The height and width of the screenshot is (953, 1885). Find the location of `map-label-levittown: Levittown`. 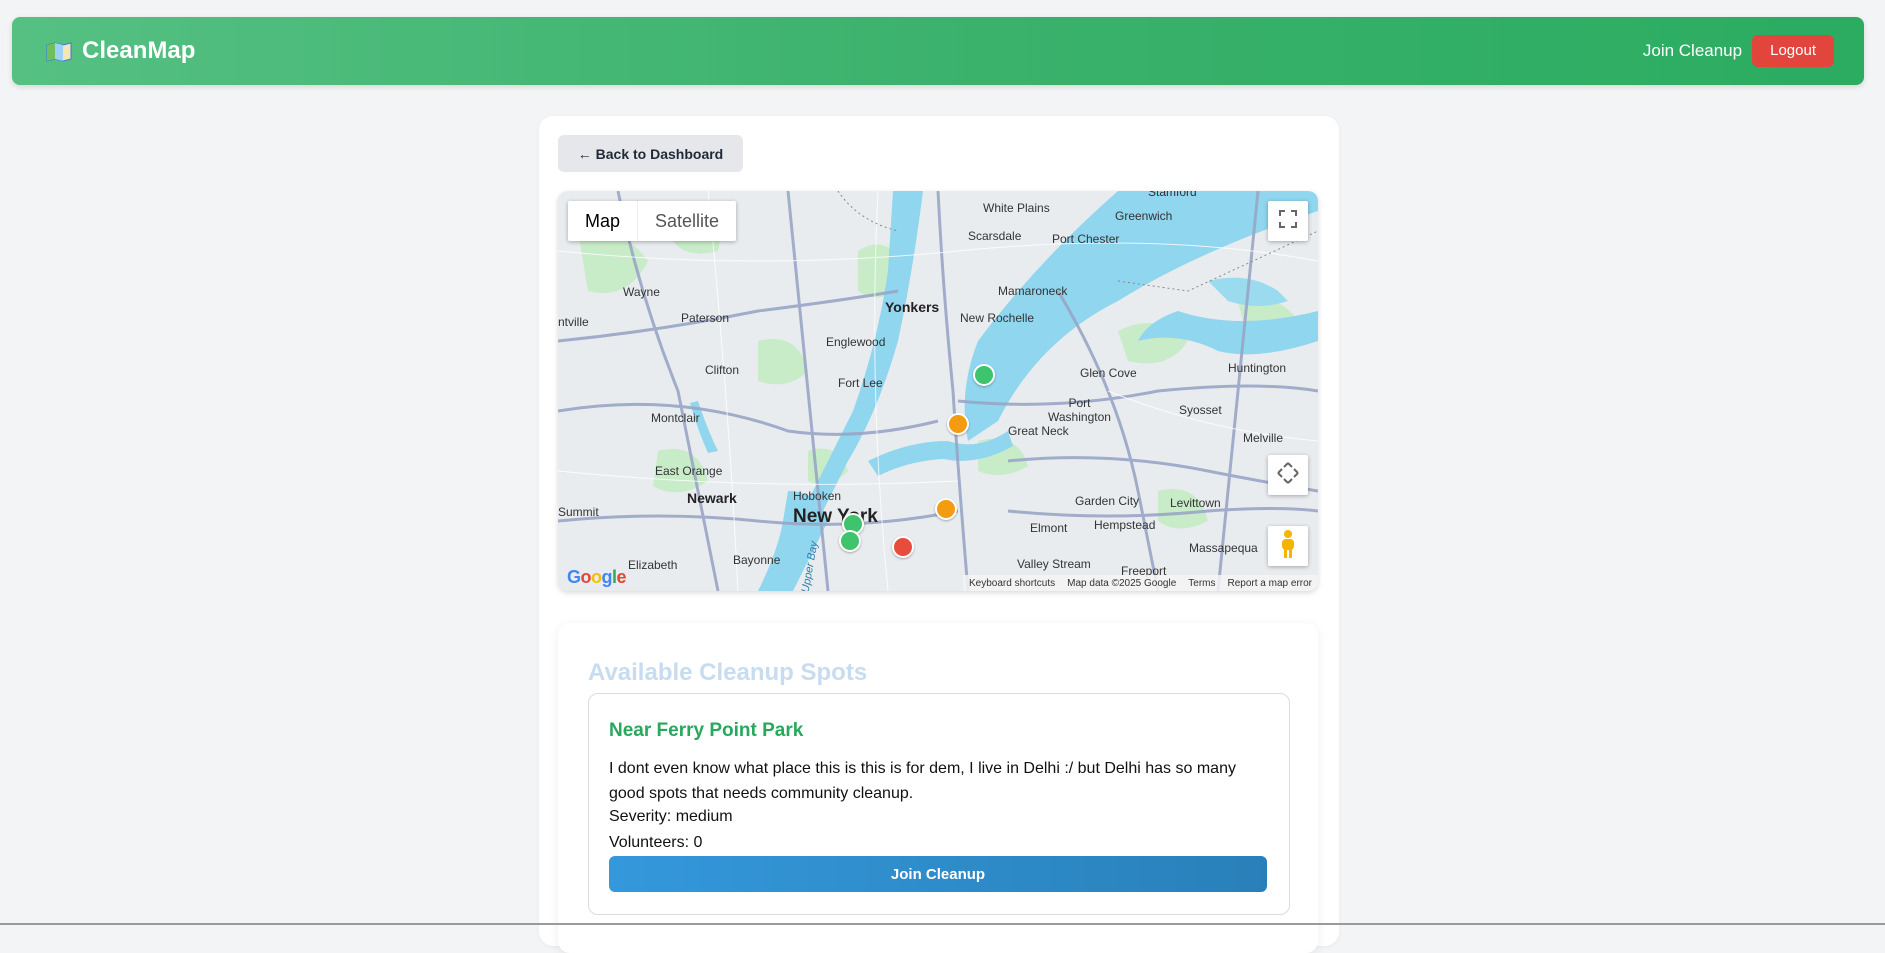

map-label-levittown: Levittown is located at coordinates (1195, 503).